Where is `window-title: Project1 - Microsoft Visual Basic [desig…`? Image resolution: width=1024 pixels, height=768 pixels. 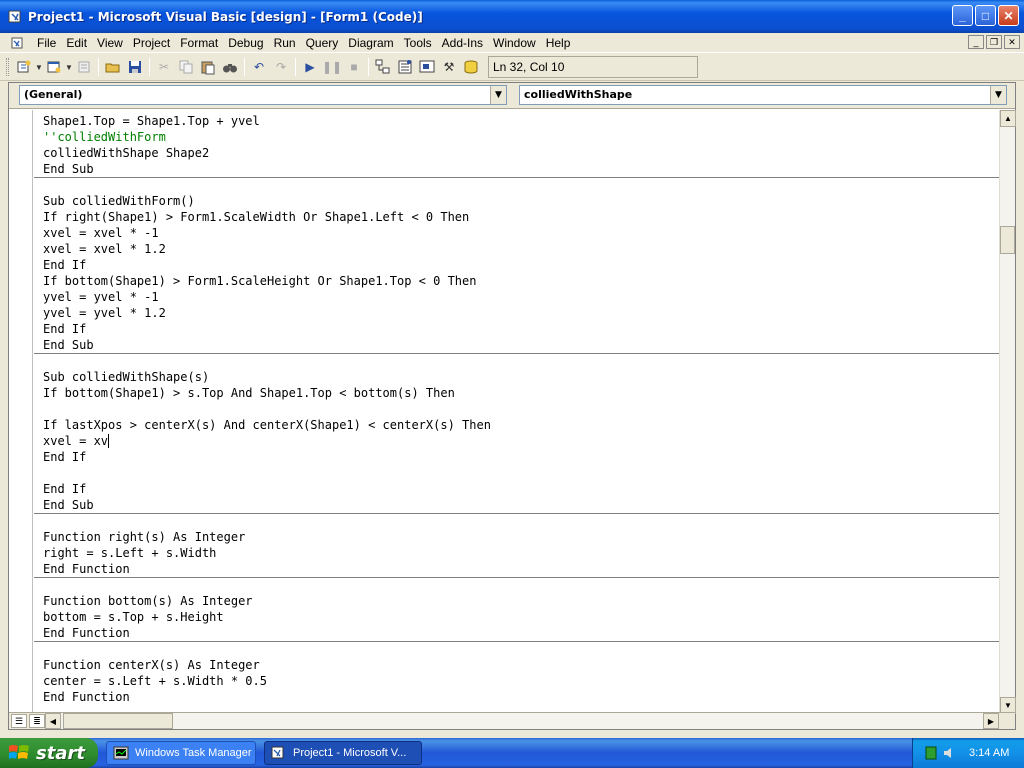
window-title: Project1 - Microsoft Visual Basic [desig… is located at coordinates (225, 16).